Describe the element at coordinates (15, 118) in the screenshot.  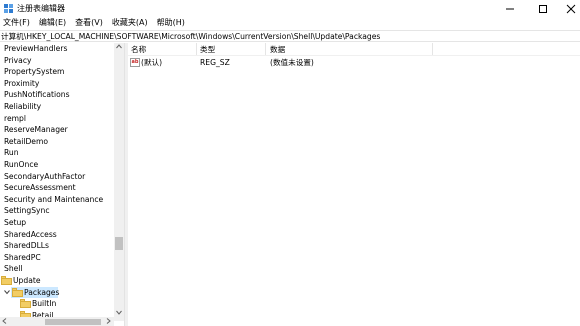
I see `tree-item-label: rempl` at that location.